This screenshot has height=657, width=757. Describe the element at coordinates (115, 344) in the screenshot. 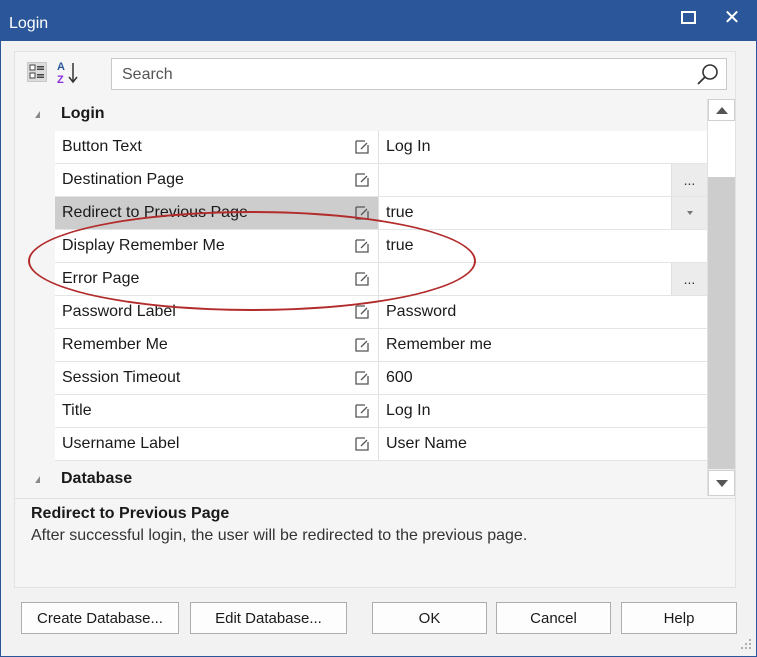

I see `property-name: Remember Me` at that location.